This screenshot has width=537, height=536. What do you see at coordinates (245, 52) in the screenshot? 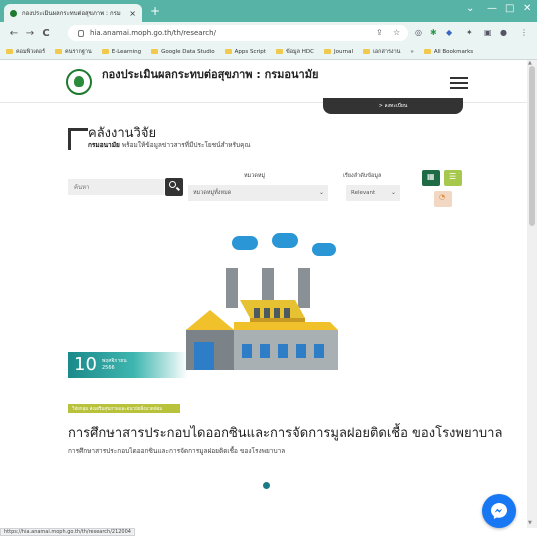
I see `bookmark-item: Apps Script` at bounding box center [245, 52].